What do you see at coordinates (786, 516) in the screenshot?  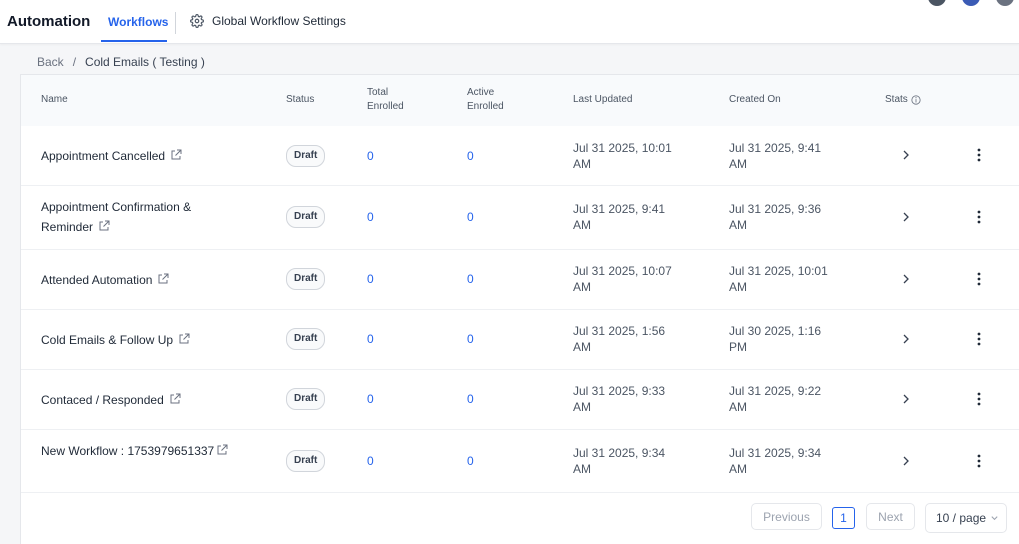 I see `previous-page-button: Previous` at bounding box center [786, 516].